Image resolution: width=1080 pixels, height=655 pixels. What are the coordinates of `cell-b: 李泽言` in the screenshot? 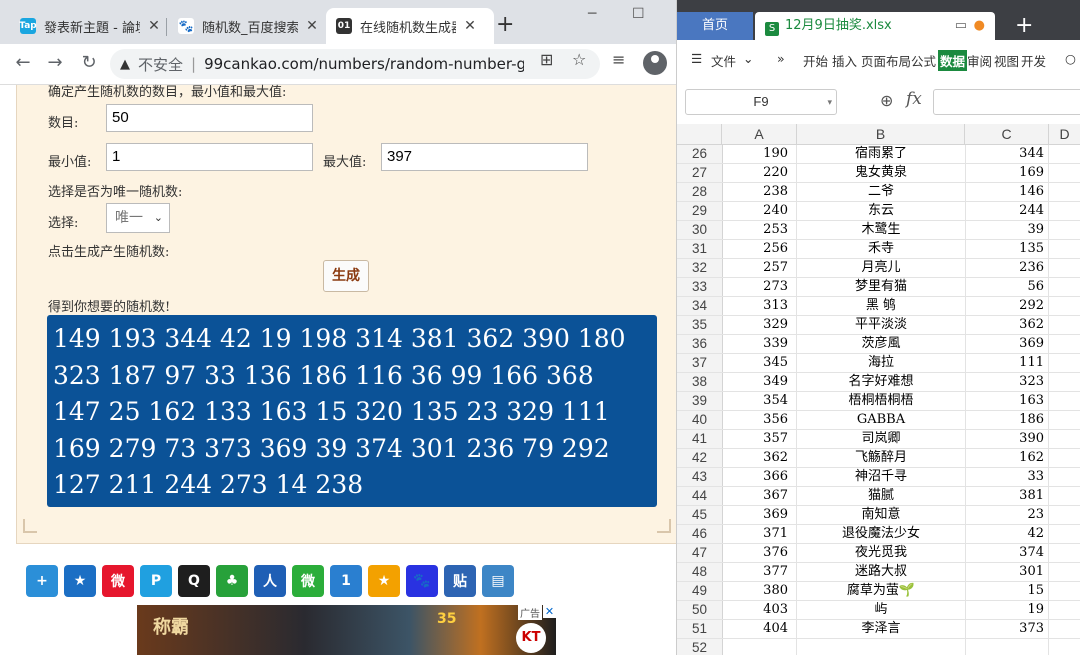 It's located at (881, 629).